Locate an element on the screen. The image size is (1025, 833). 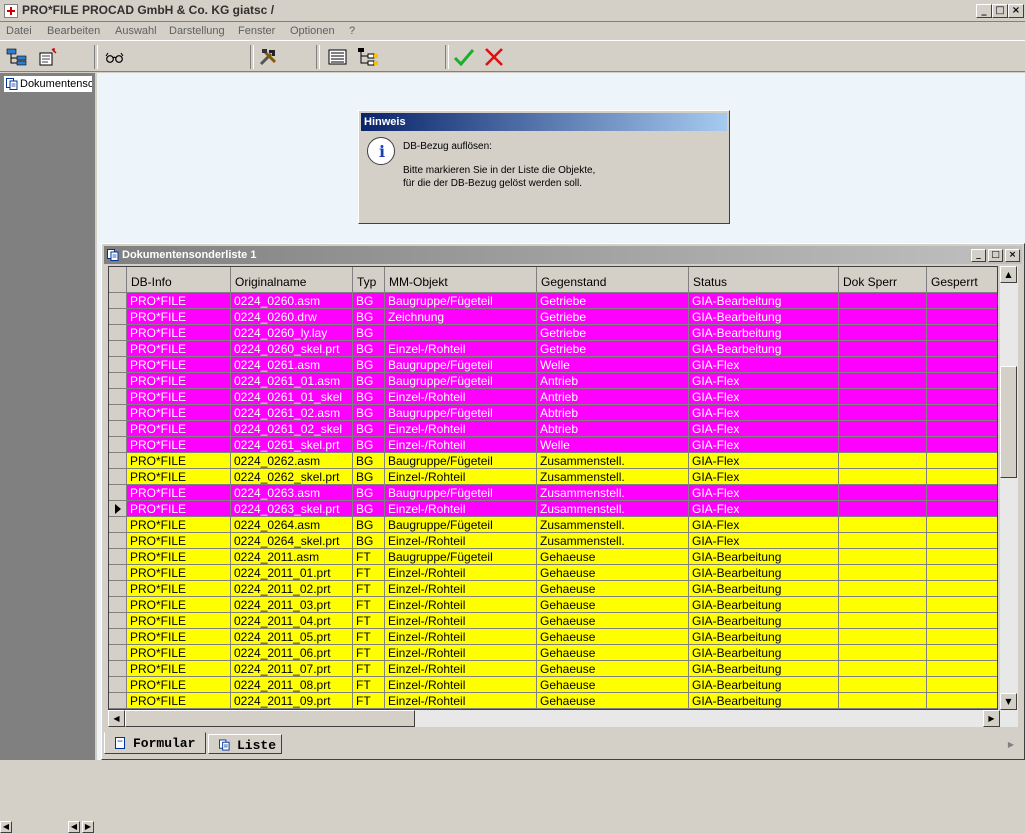
table-cell: Antrieb is located at coordinates (613, 381).